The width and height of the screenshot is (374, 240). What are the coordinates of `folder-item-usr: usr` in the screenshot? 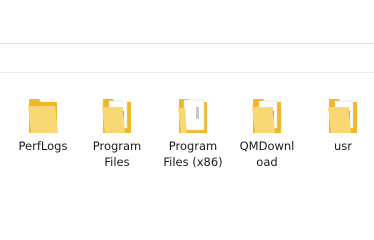 It's located at (341, 146).